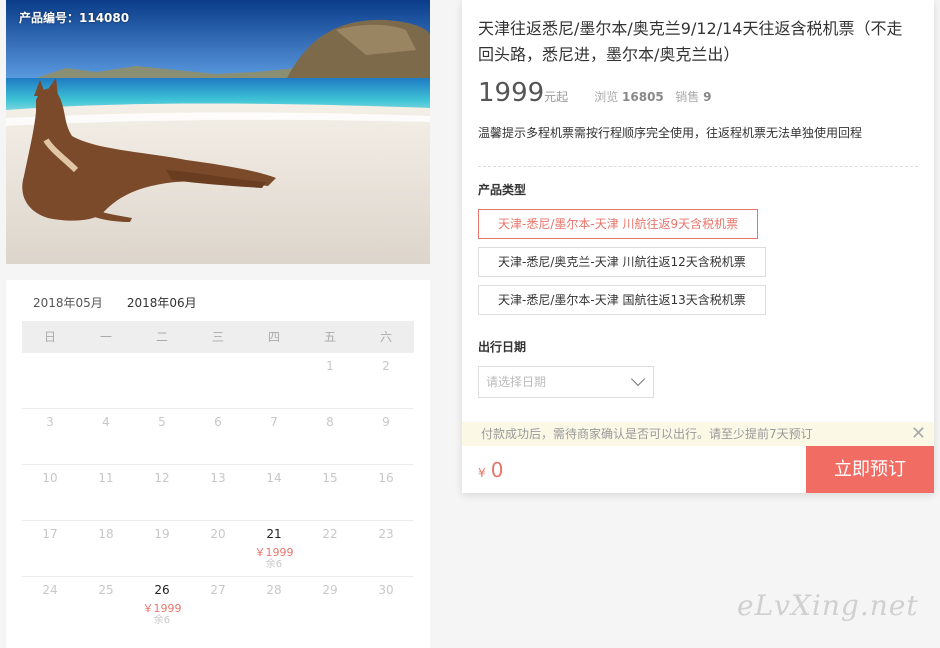 Image resolution: width=940 pixels, height=648 pixels. I want to click on calendar-day: 19, so click(162, 548).